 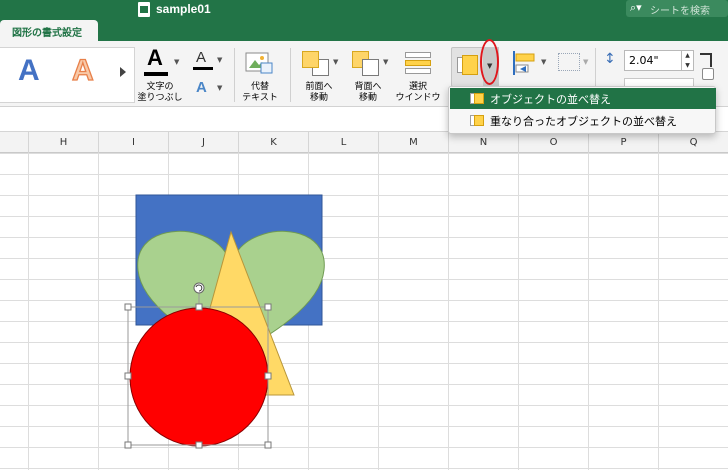 What do you see at coordinates (477, 120) in the screenshot?
I see `reorder-overlapping-icon` at bounding box center [477, 120].